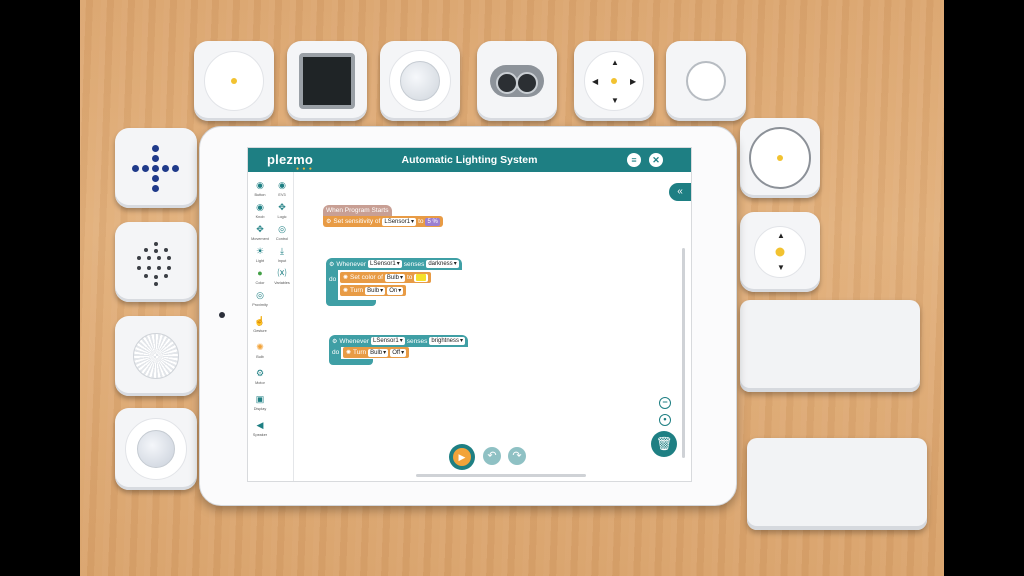  What do you see at coordinates (260, 305) in the screenshot?
I see `palette-item-label: Proximity` at bounding box center [260, 305].